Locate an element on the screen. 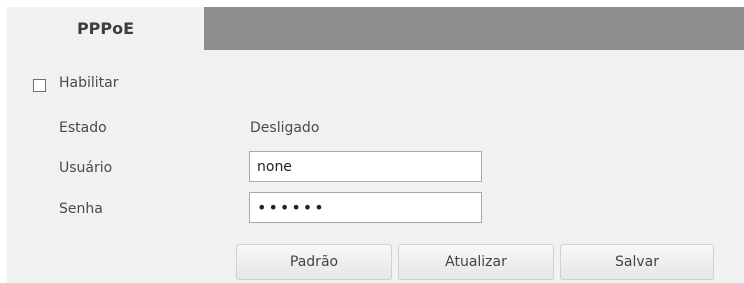  username-input is located at coordinates (365, 166).